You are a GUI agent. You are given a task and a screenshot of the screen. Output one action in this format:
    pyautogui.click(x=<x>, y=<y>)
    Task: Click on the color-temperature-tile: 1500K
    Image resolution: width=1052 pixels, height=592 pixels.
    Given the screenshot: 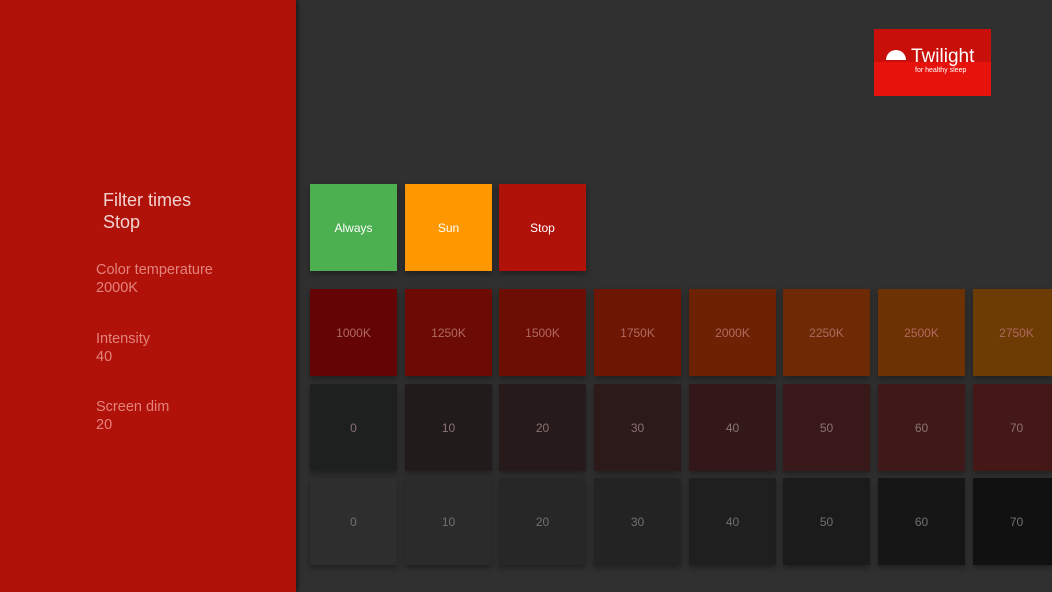 What is the action you would take?
    pyautogui.click(x=542, y=332)
    